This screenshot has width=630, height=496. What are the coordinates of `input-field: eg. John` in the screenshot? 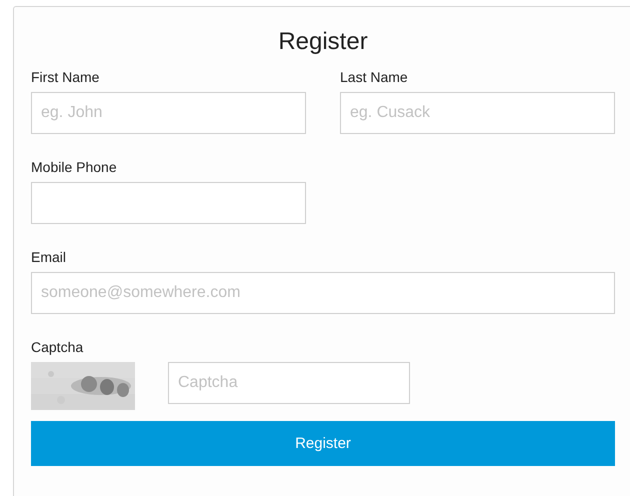 It's located at (168, 113).